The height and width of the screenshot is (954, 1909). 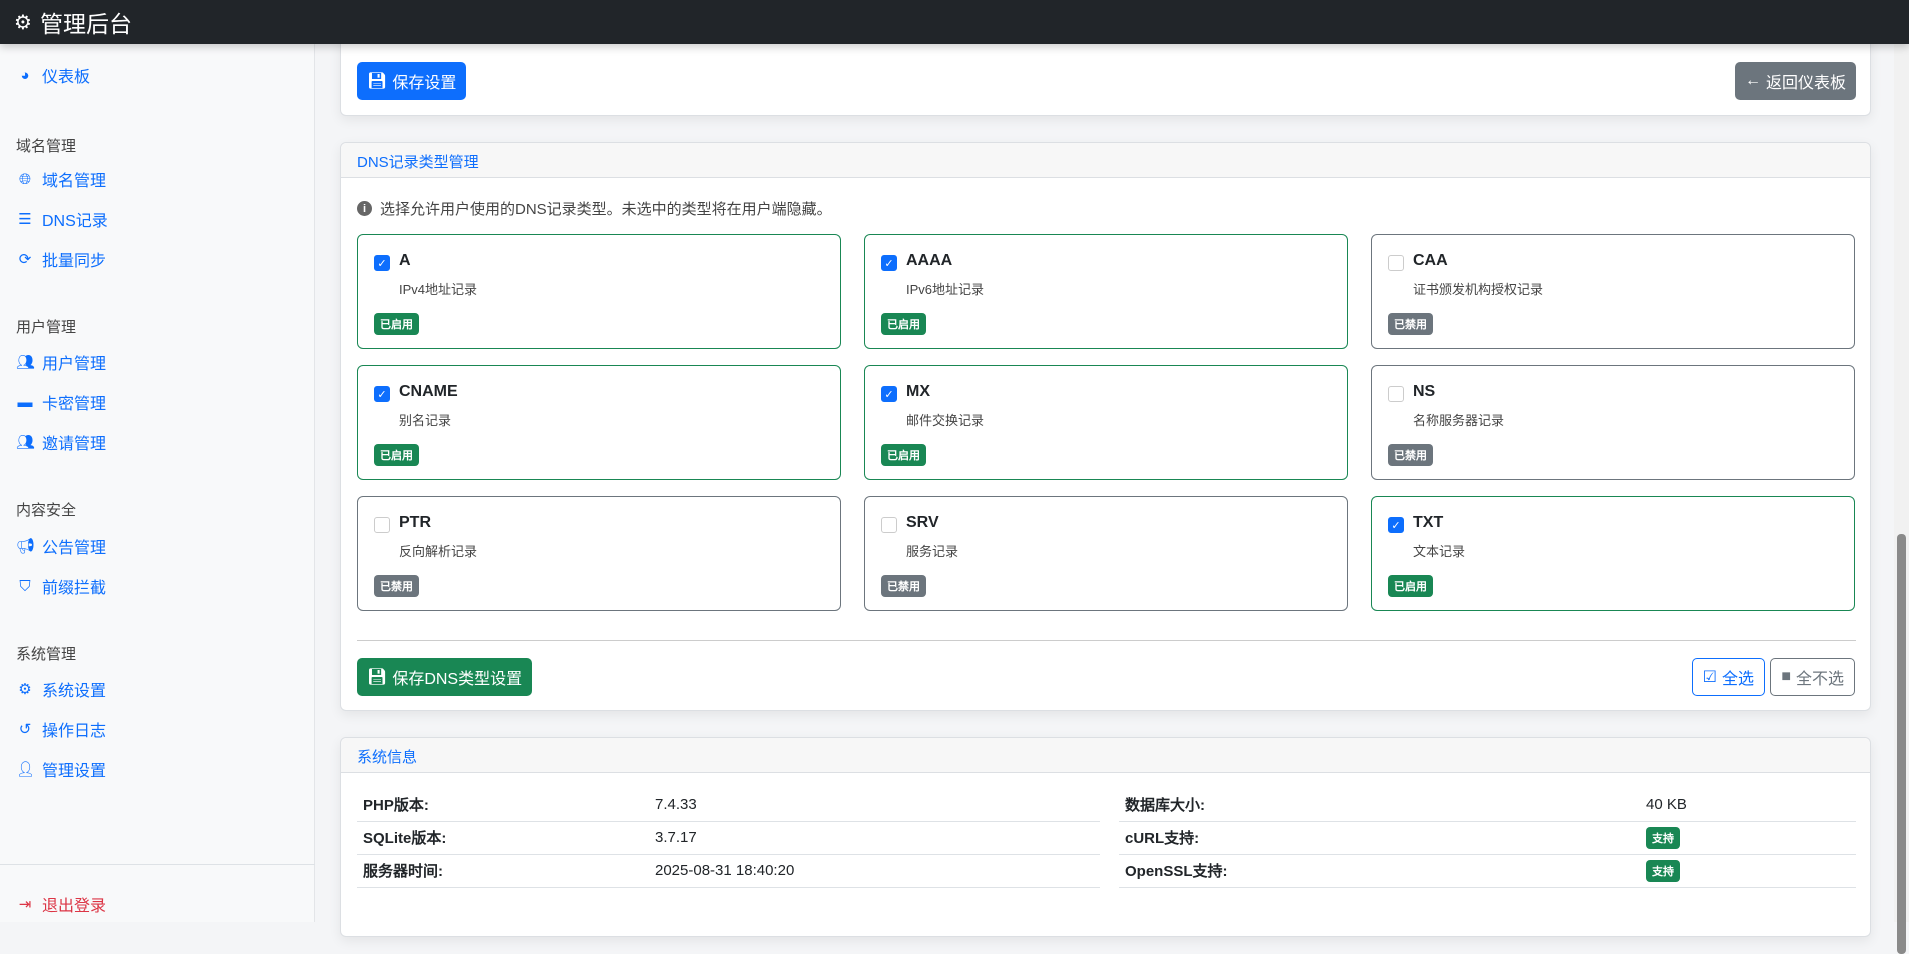 What do you see at coordinates (1106, 291) in the screenshot?
I see `dns-type-card-aaaa: ✓ AAAA IPv6地址记录 已启用` at bounding box center [1106, 291].